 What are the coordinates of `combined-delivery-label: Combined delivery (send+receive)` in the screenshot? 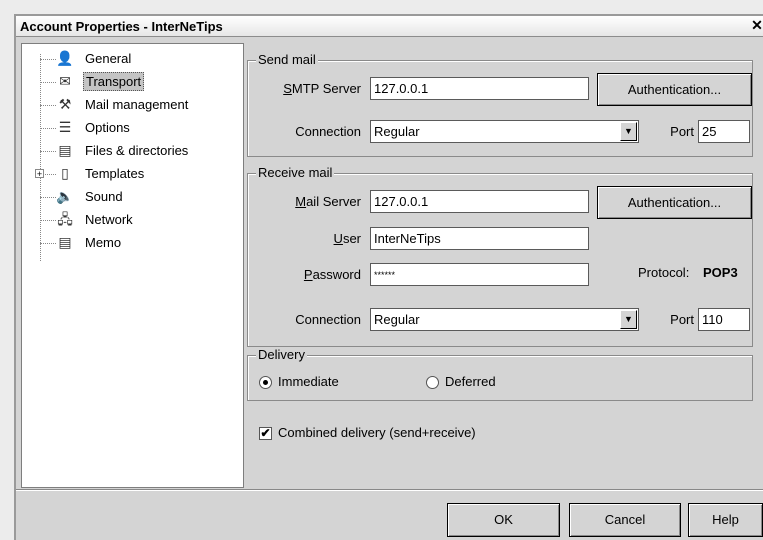 It's located at (377, 432).